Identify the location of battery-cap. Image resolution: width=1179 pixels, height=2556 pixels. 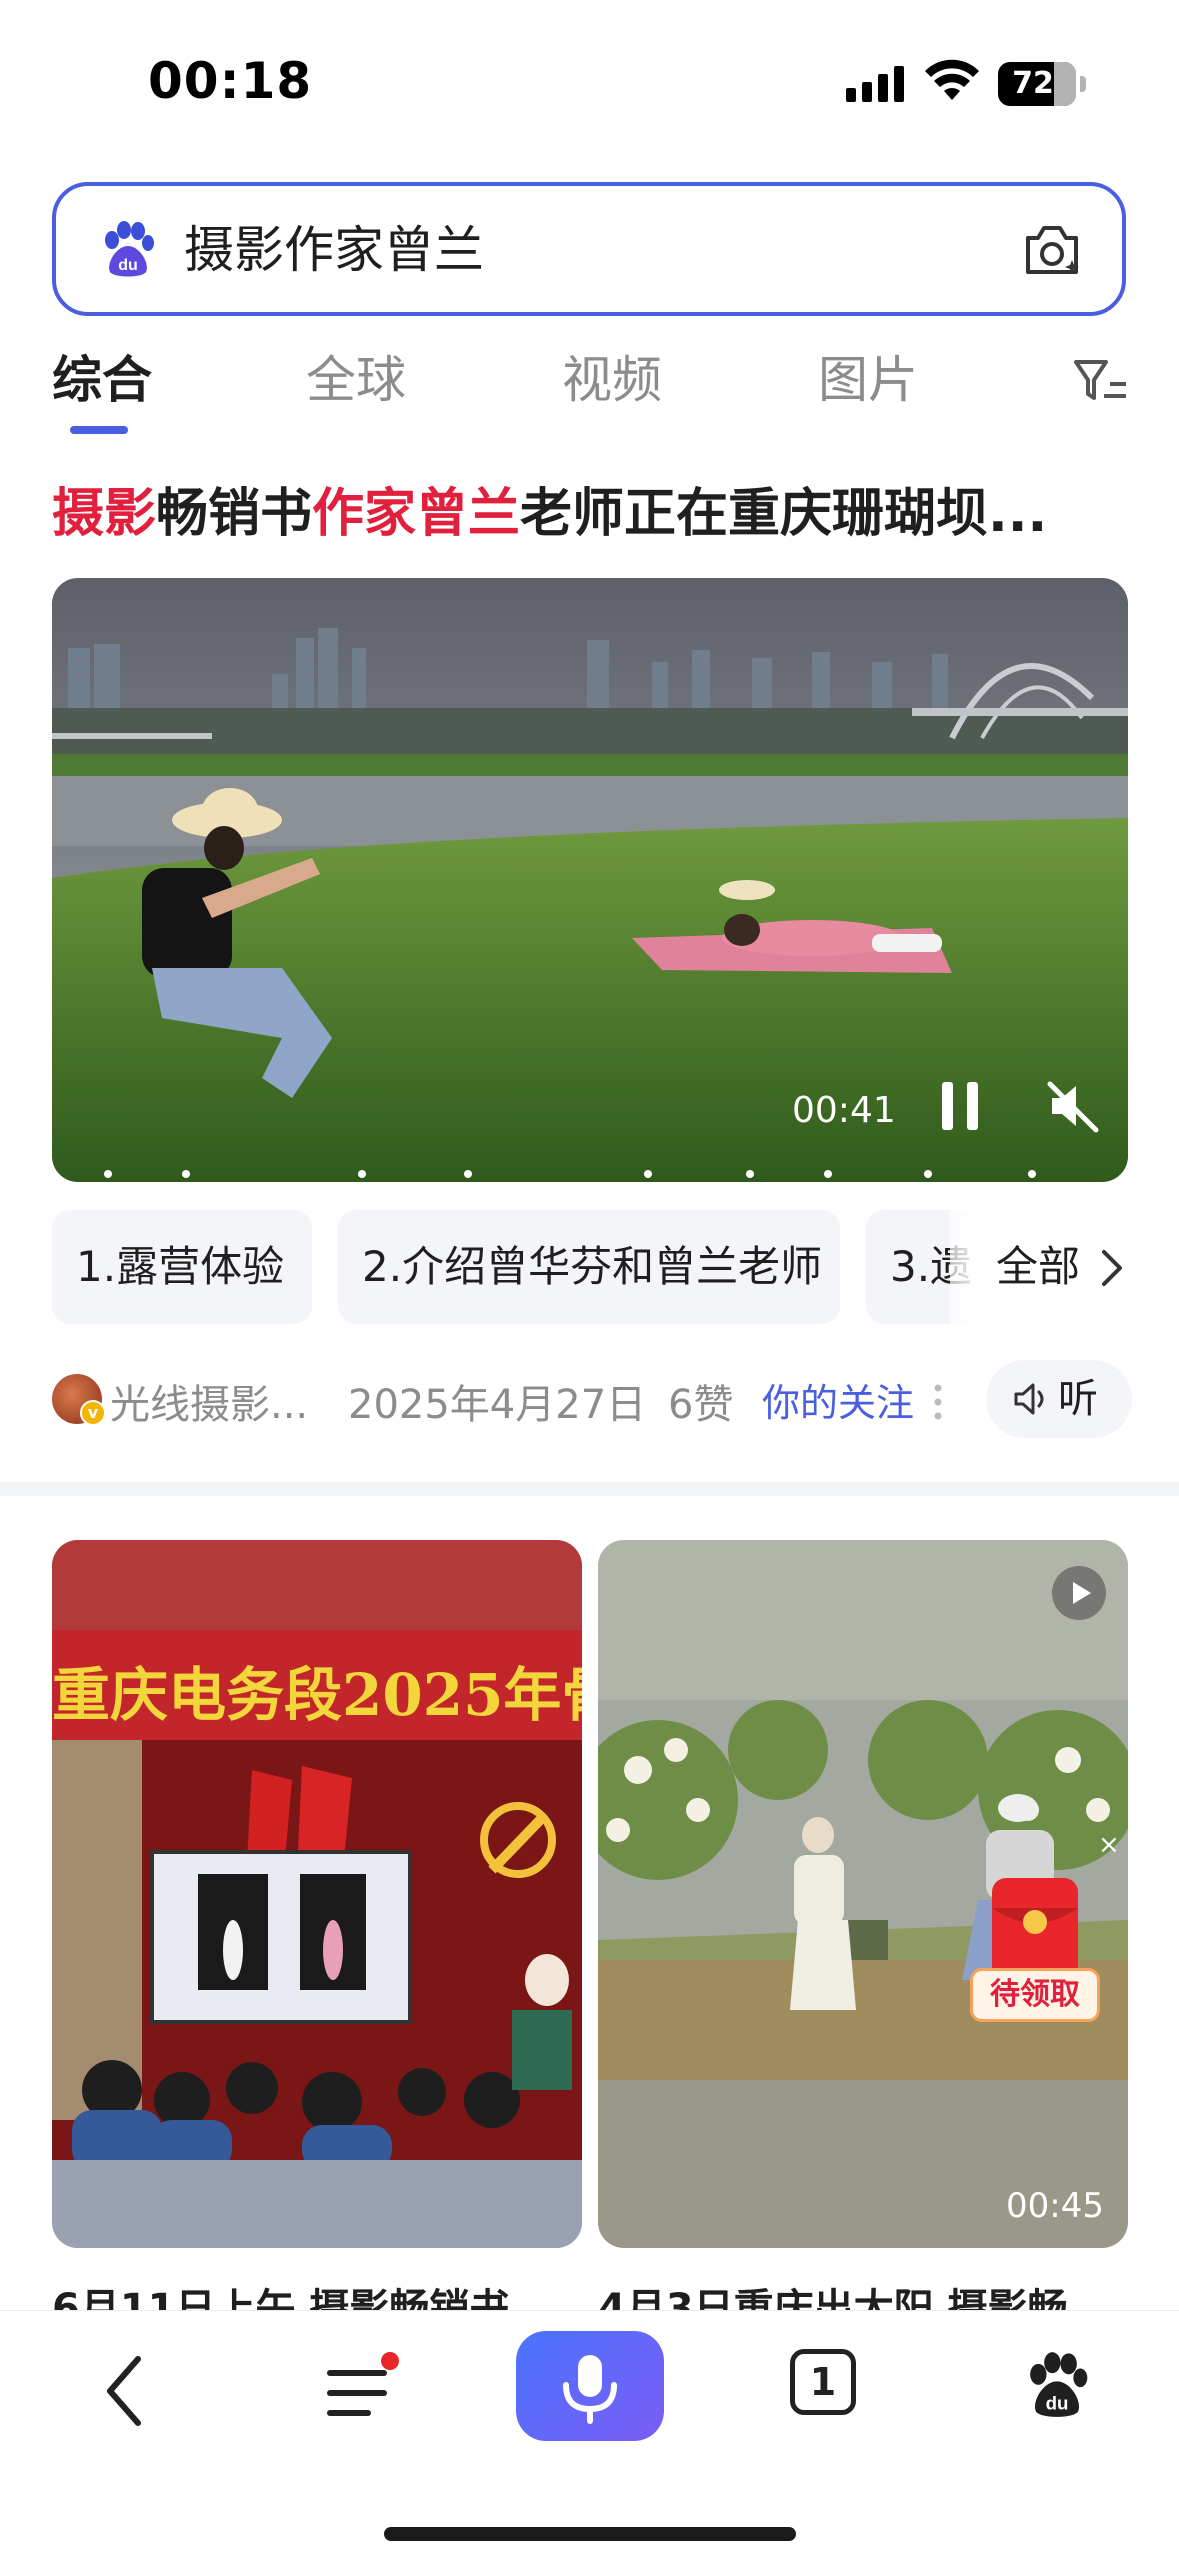
(1083, 84).